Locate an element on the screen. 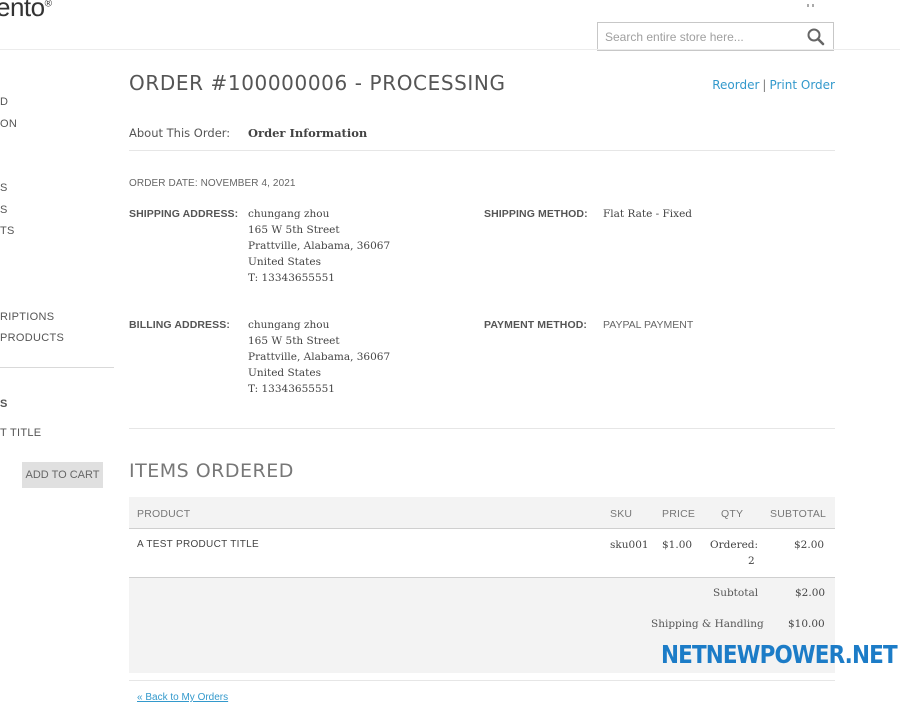  order-date: ORDER DATE: NOVEMBER 4, 2021 is located at coordinates (212, 183).